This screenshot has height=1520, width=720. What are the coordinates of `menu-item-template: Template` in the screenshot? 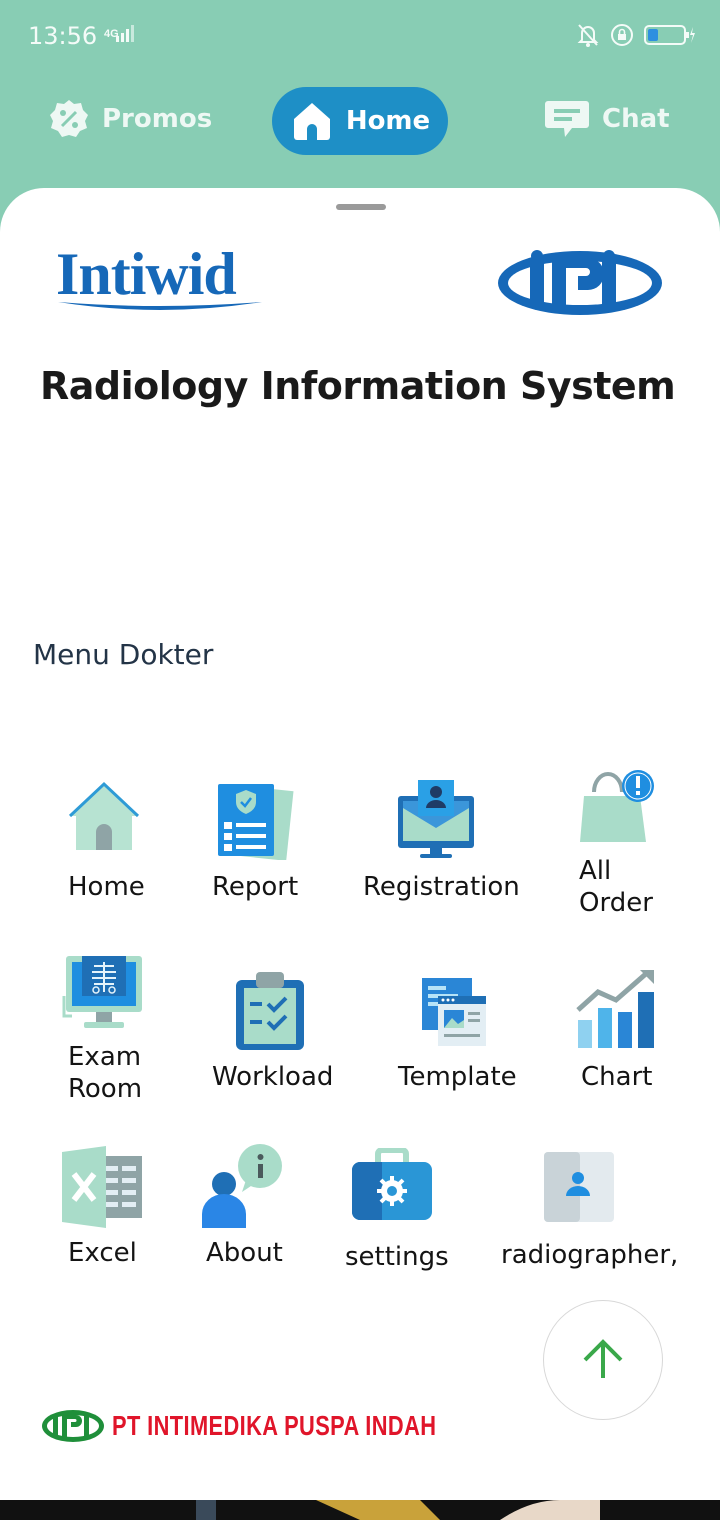 It's located at (461, 1033).